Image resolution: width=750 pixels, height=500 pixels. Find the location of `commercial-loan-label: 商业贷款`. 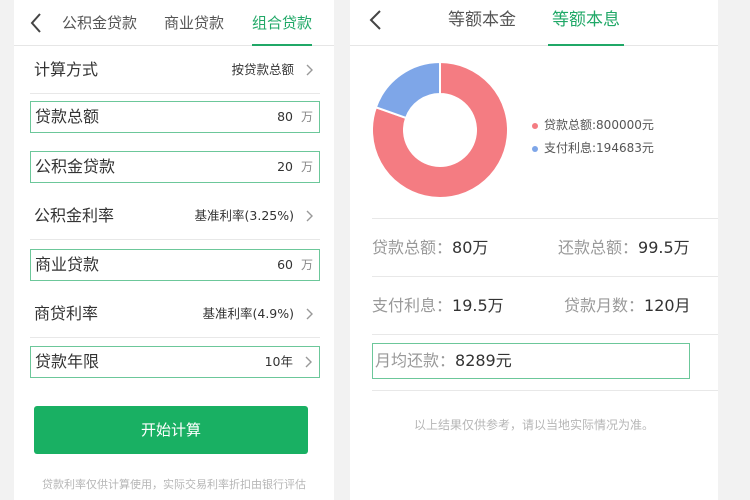

commercial-loan-label: 商业贷款 is located at coordinates (67, 264).